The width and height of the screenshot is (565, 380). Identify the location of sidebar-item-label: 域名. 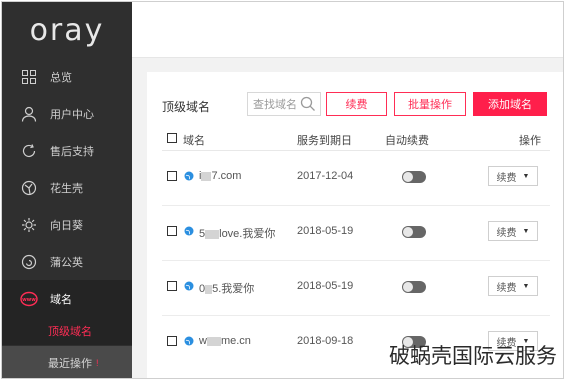
(61, 299).